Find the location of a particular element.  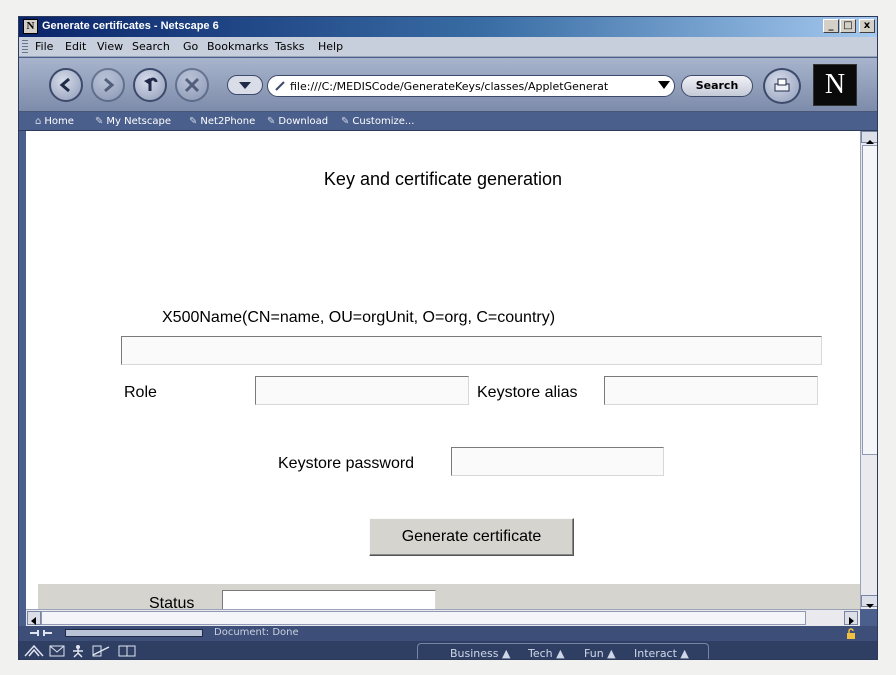

back-arrow-icon is located at coordinates (64, 85).